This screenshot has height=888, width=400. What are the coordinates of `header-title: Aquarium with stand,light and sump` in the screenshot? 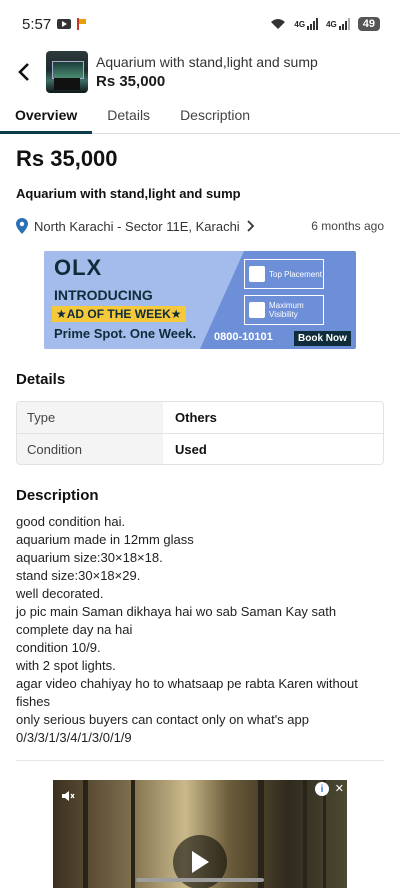 It's located at (207, 62).